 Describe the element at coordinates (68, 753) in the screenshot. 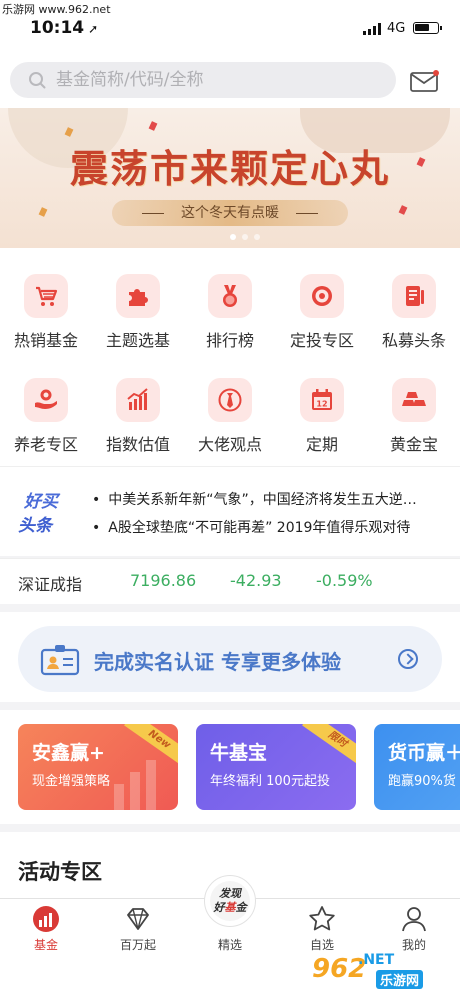

I see `product-title: 安鑫赢+` at that location.